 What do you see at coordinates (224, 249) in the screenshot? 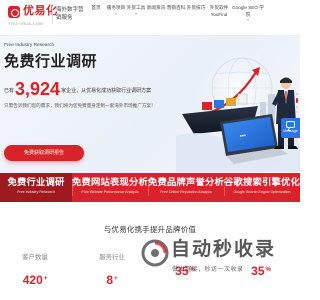
I see `watermark-text: 自动秒收录` at bounding box center [224, 249].